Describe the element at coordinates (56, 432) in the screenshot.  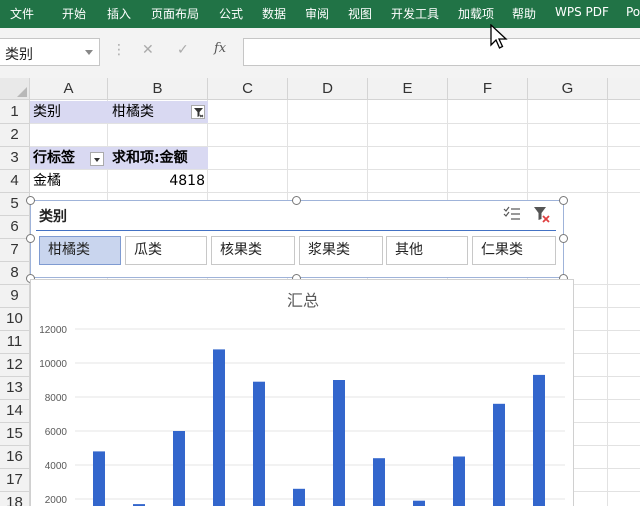
I see `y-tick-label: 6000` at that location.